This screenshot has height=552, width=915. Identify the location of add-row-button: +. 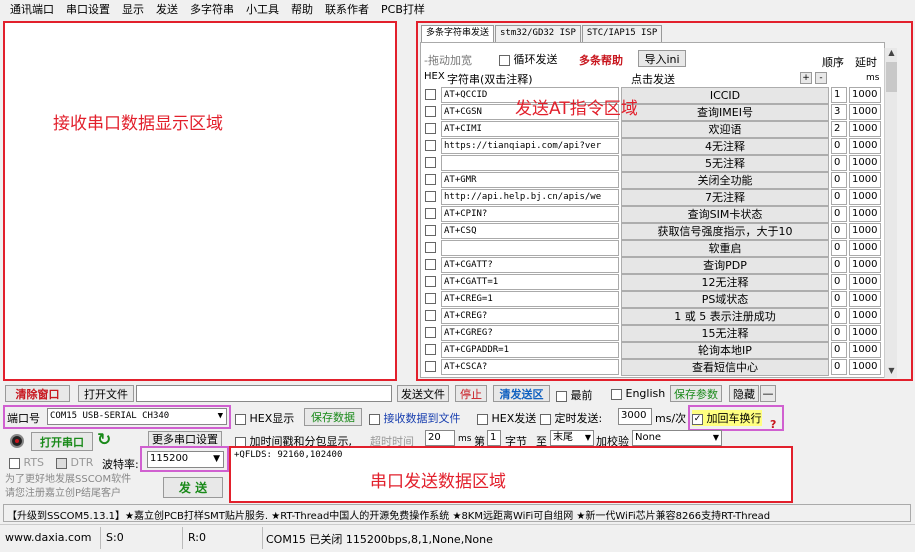
(806, 78).